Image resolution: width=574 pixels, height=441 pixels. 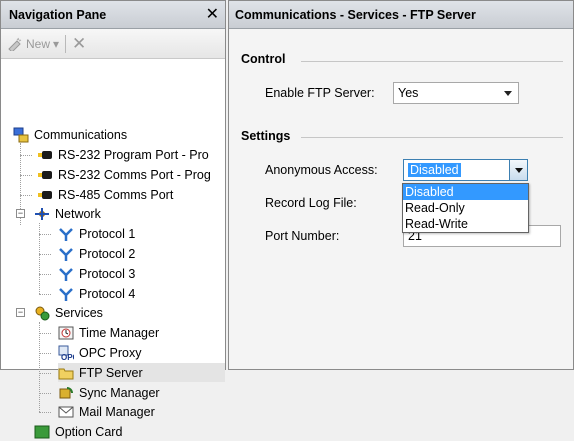 What do you see at coordinates (302, 236) in the screenshot?
I see `port-number-label: Port Number:` at bounding box center [302, 236].